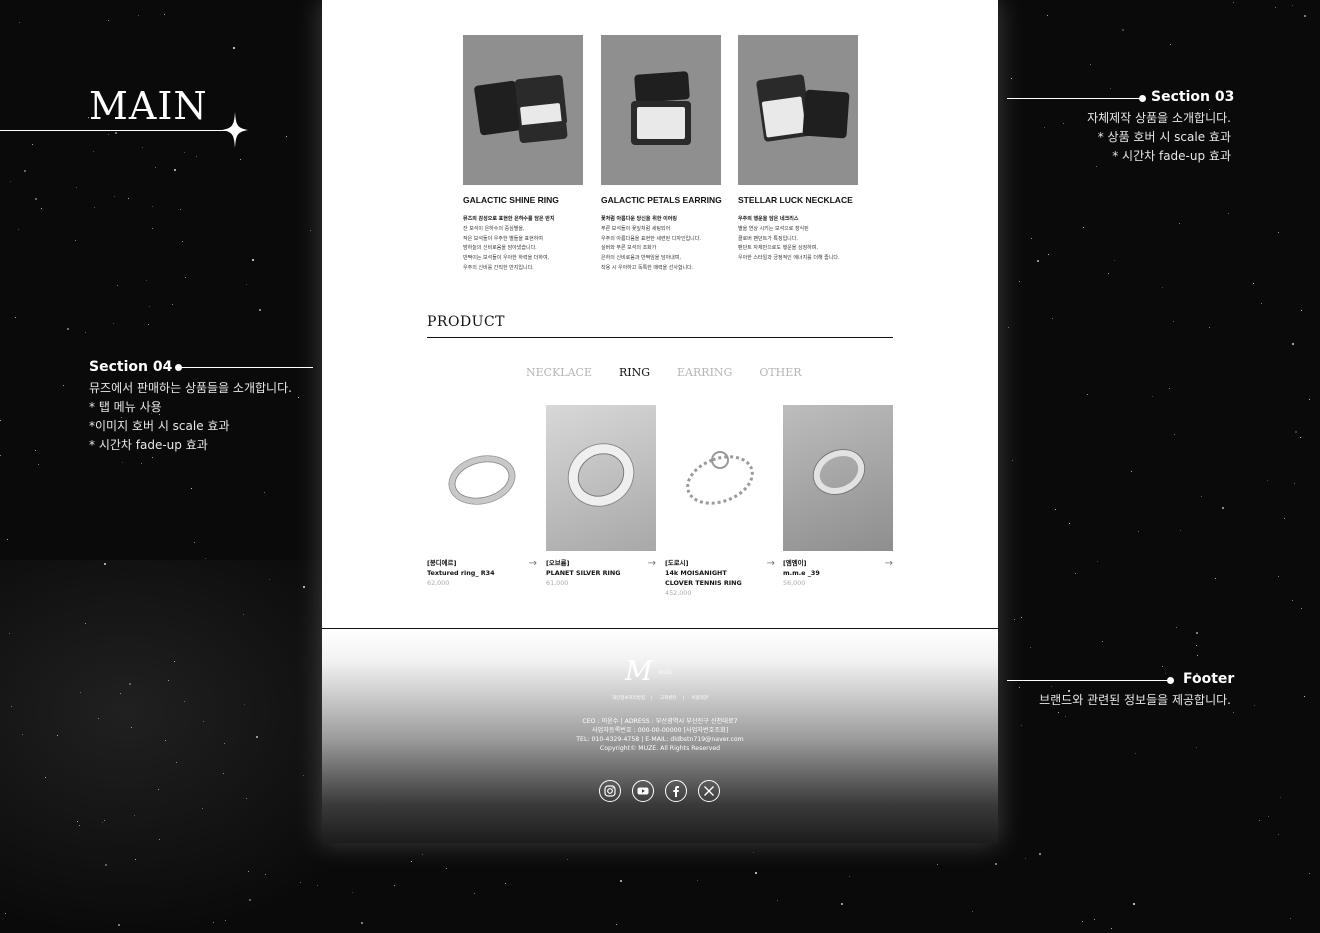 Image resolution: width=1320 pixels, height=933 pixels. I want to click on section03-title: Section 03, so click(1193, 97).